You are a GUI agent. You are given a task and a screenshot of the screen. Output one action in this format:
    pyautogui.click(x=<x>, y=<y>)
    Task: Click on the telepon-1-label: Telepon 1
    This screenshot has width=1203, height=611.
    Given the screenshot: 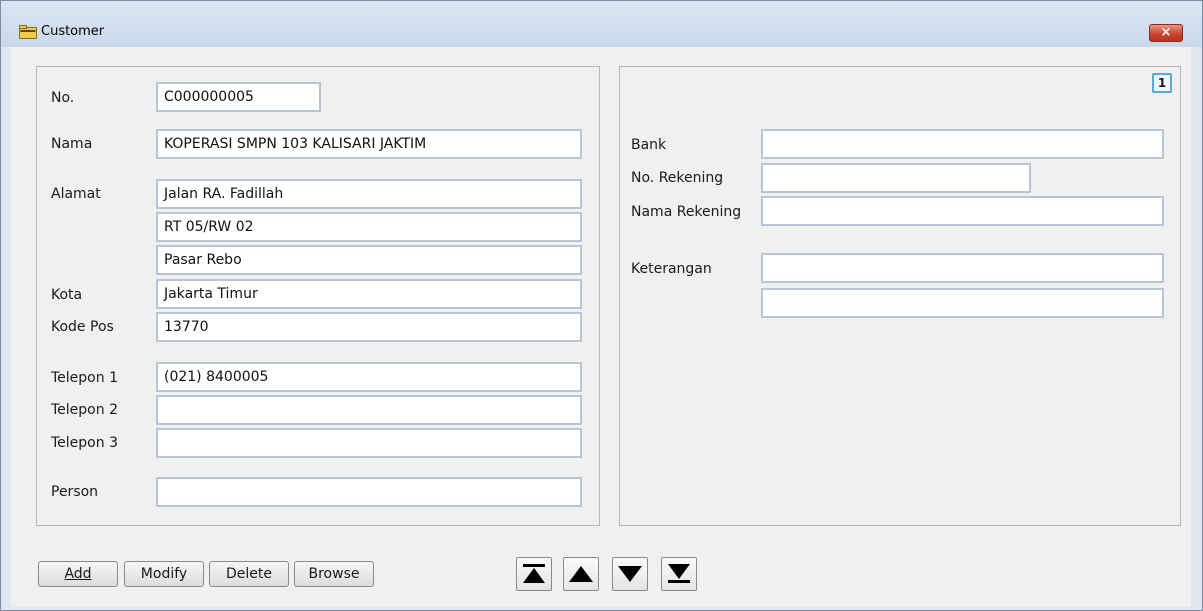 What is the action you would take?
    pyautogui.click(x=84, y=378)
    